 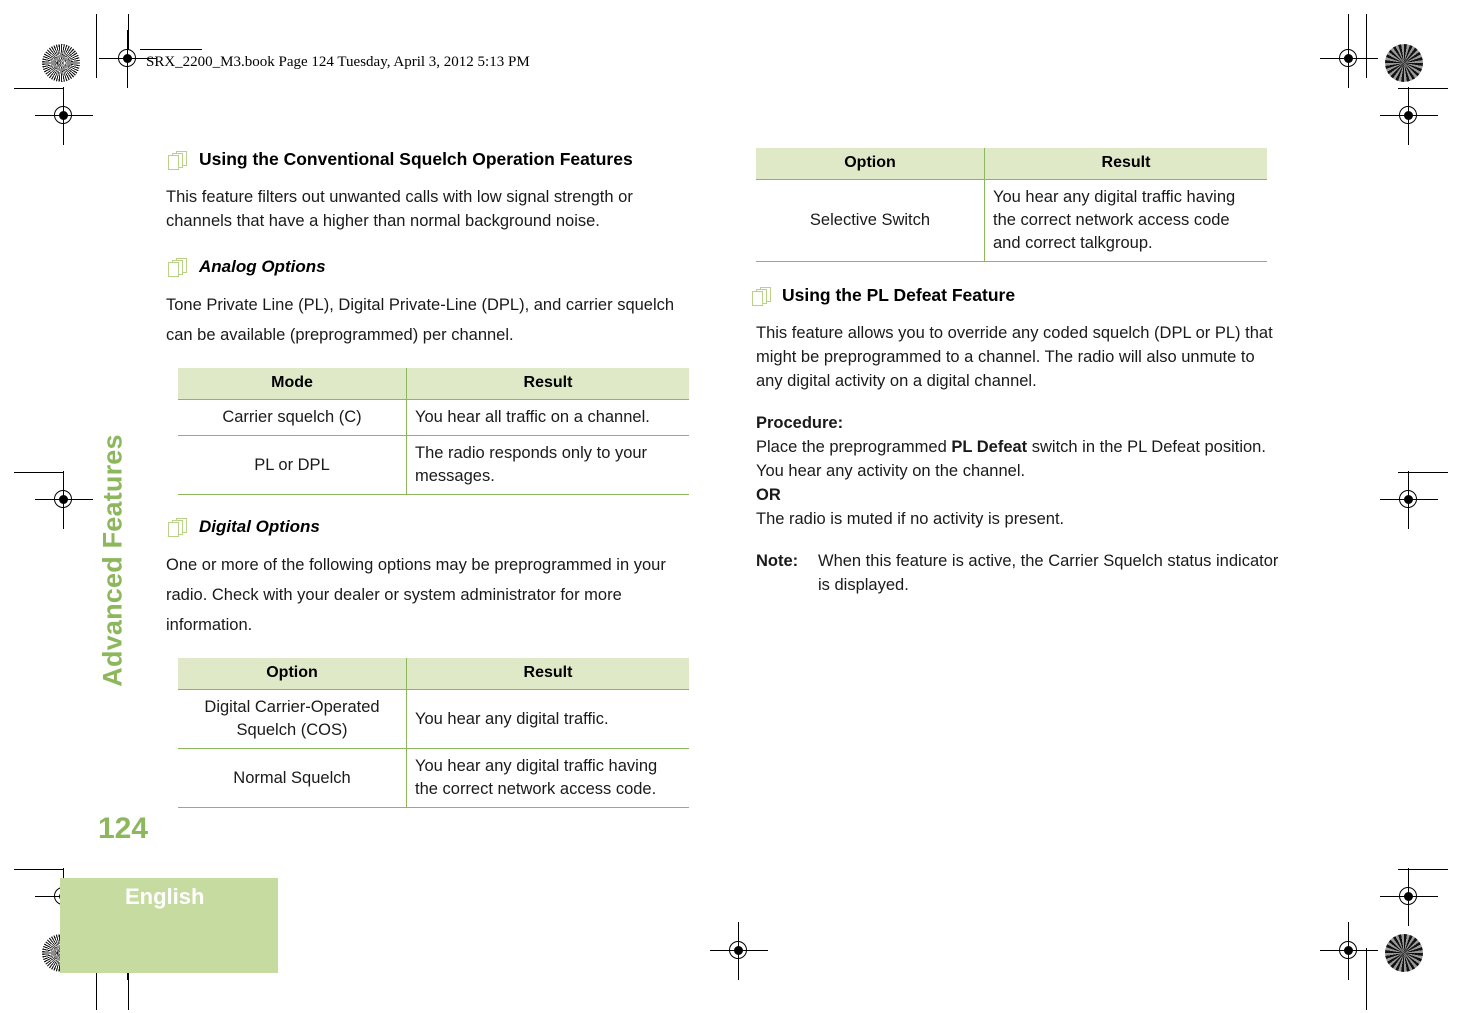 What do you see at coordinates (1409, 116) in the screenshot?
I see `registration-mark-right-upper` at bounding box center [1409, 116].